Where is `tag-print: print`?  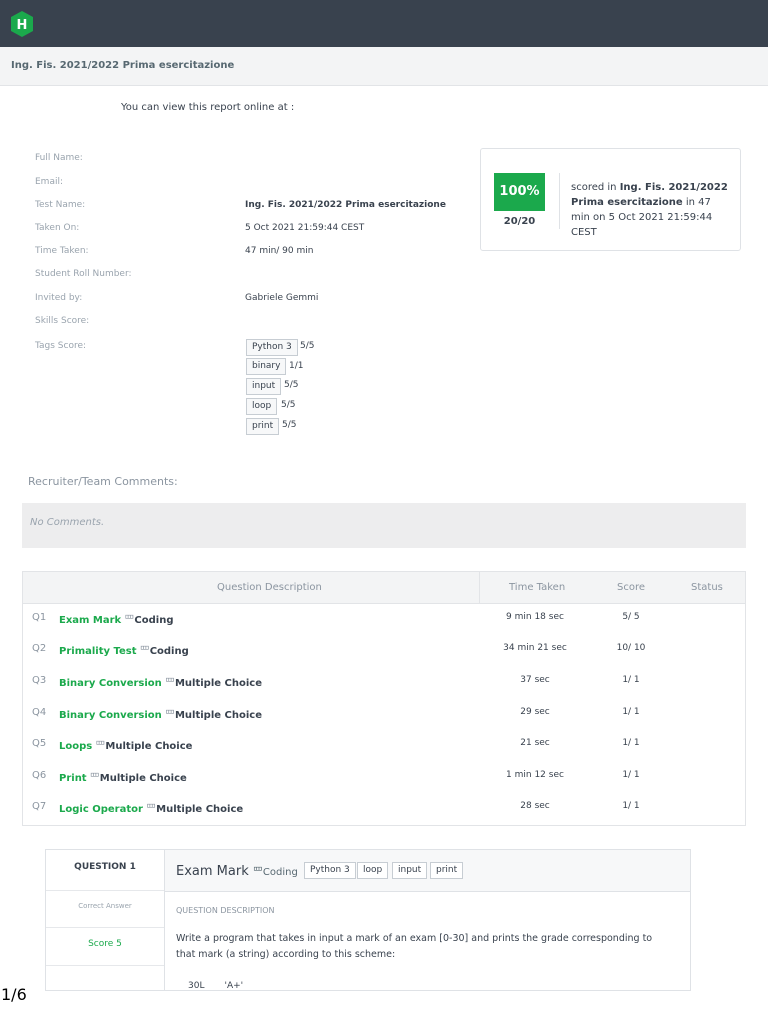 tag-print: print is located at coordinates (263, 426).